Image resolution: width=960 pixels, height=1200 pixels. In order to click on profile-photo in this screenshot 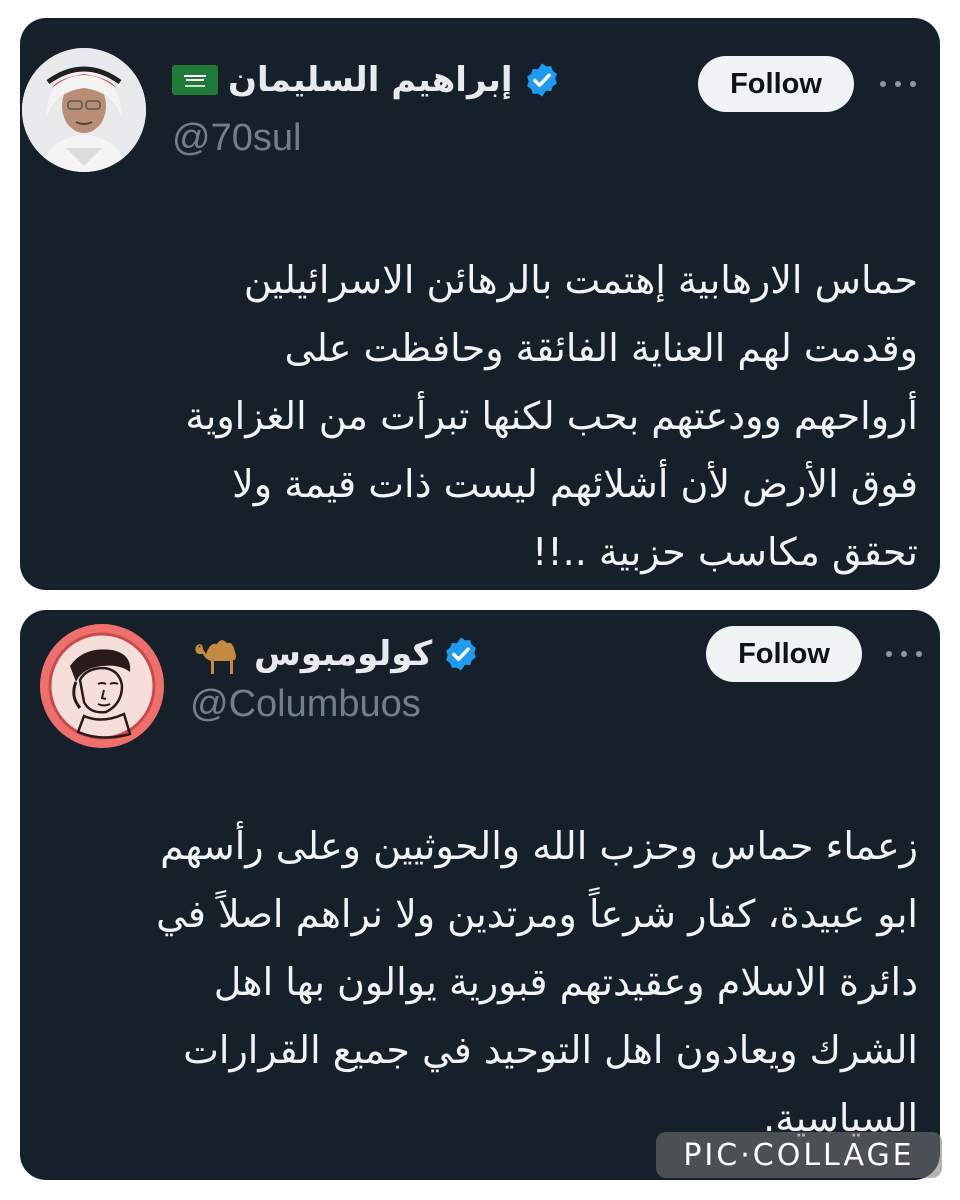, I will do `click(84, 110)`.